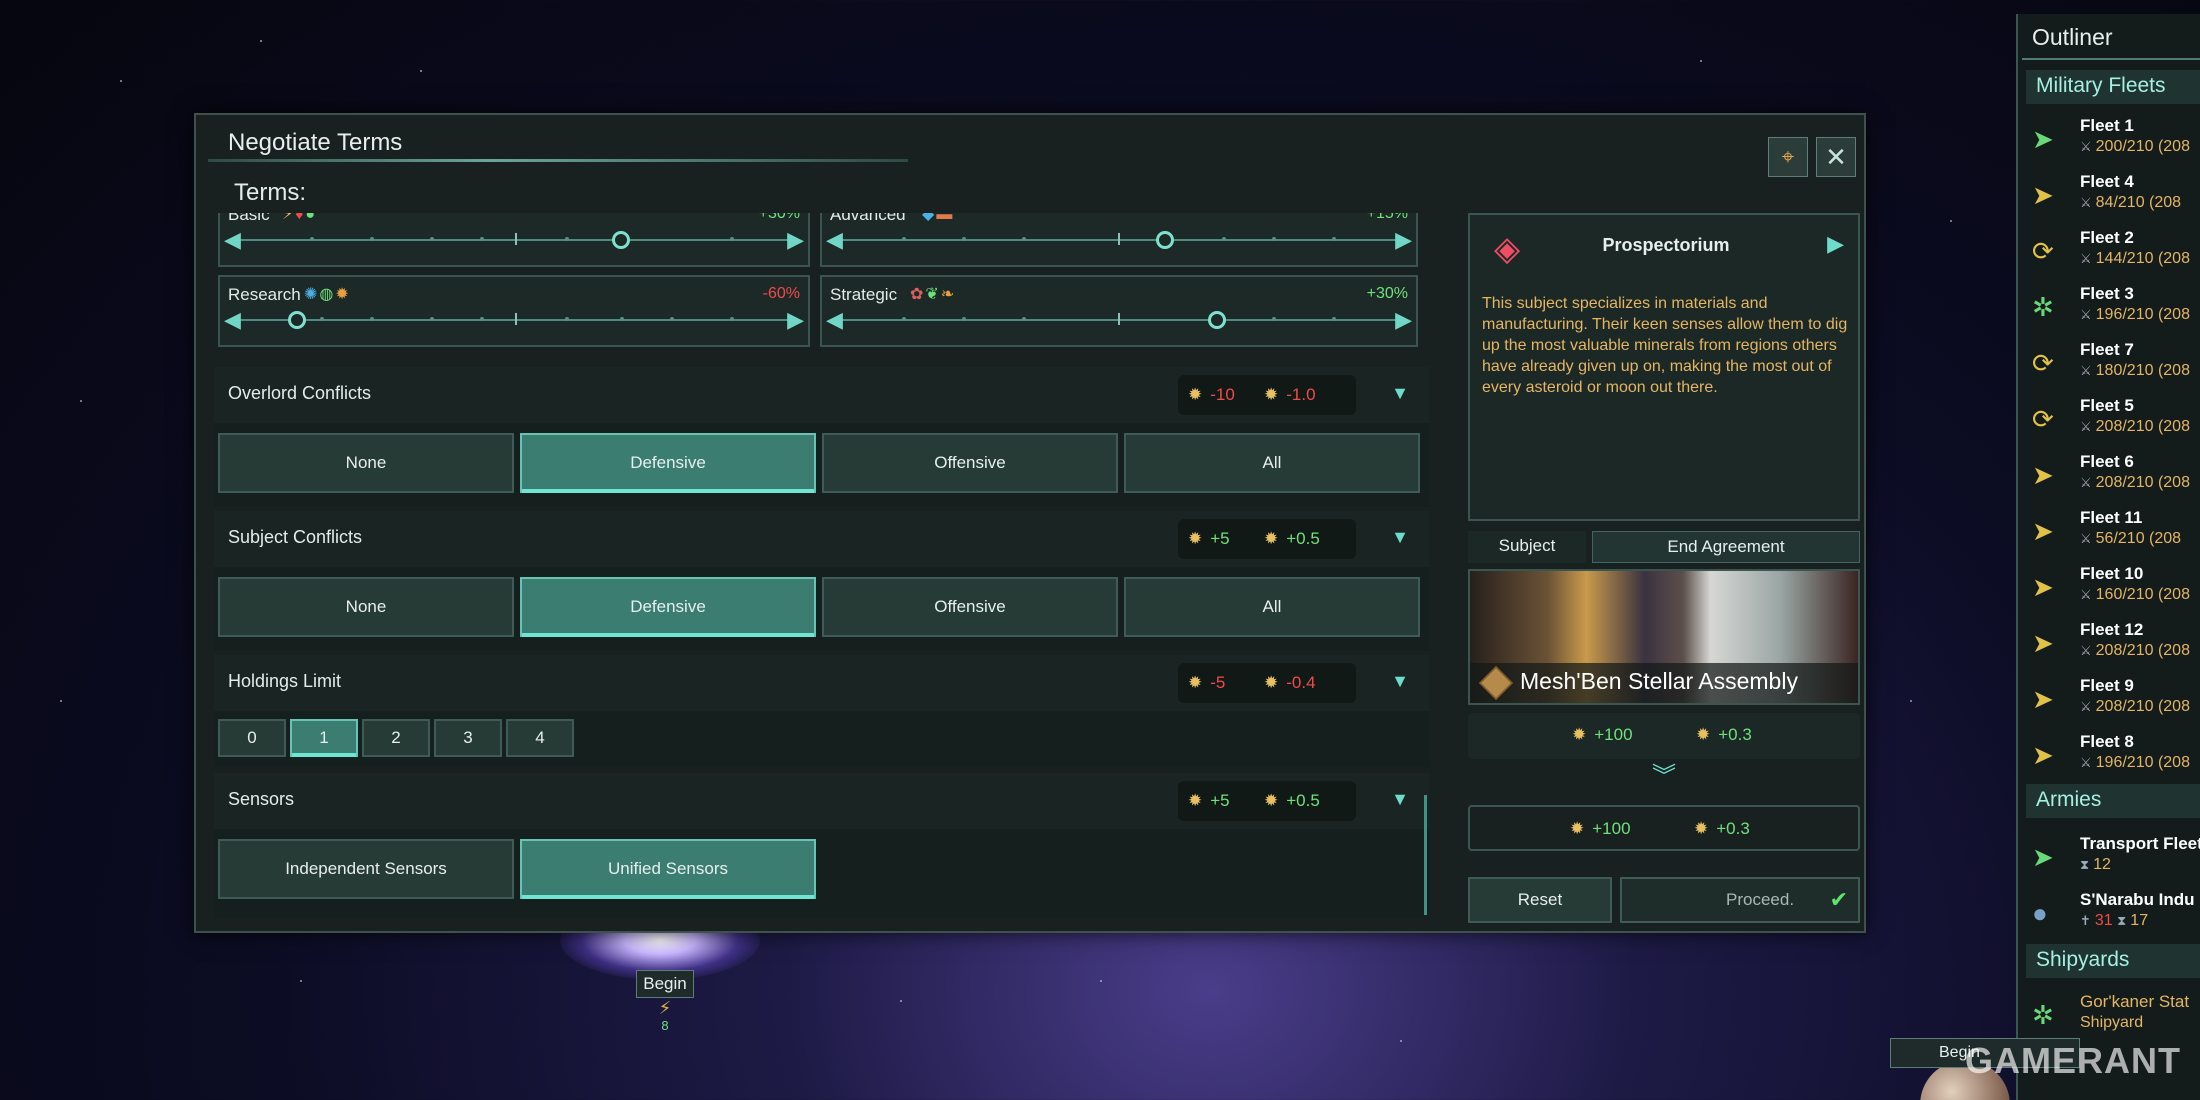 This screenshot has width=2200, height=1100. Describe the element at coordinates (665, 1001) in the screenshot. I see `map-begin-marker: Begin ⚡ 8` at that location.